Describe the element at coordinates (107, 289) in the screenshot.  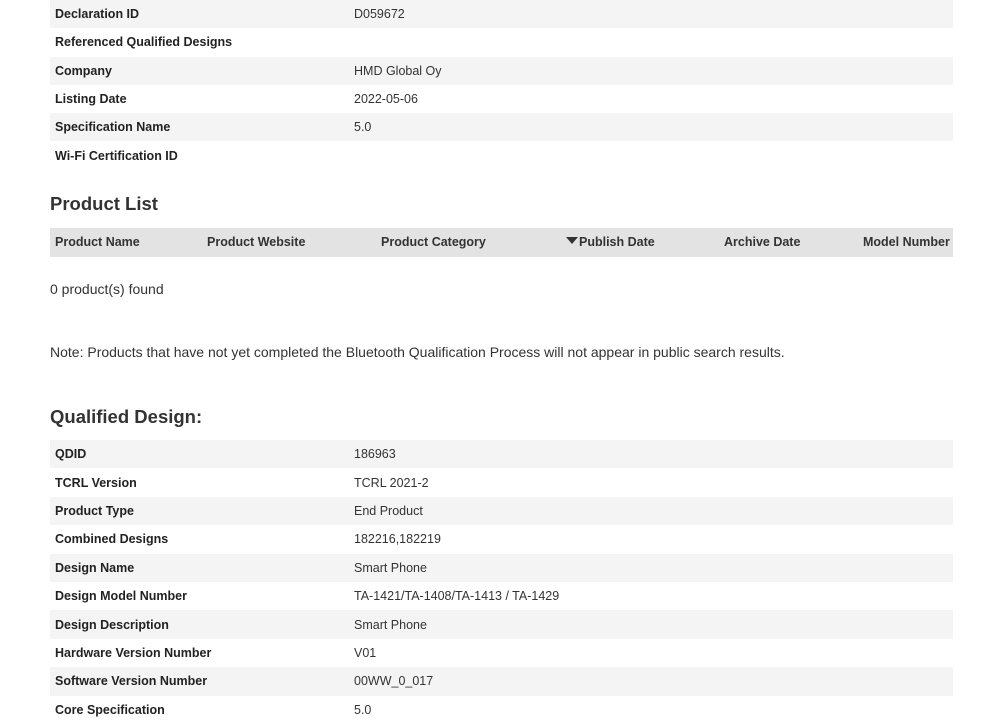
I see `product-count: 0 product(s) found` at that location.